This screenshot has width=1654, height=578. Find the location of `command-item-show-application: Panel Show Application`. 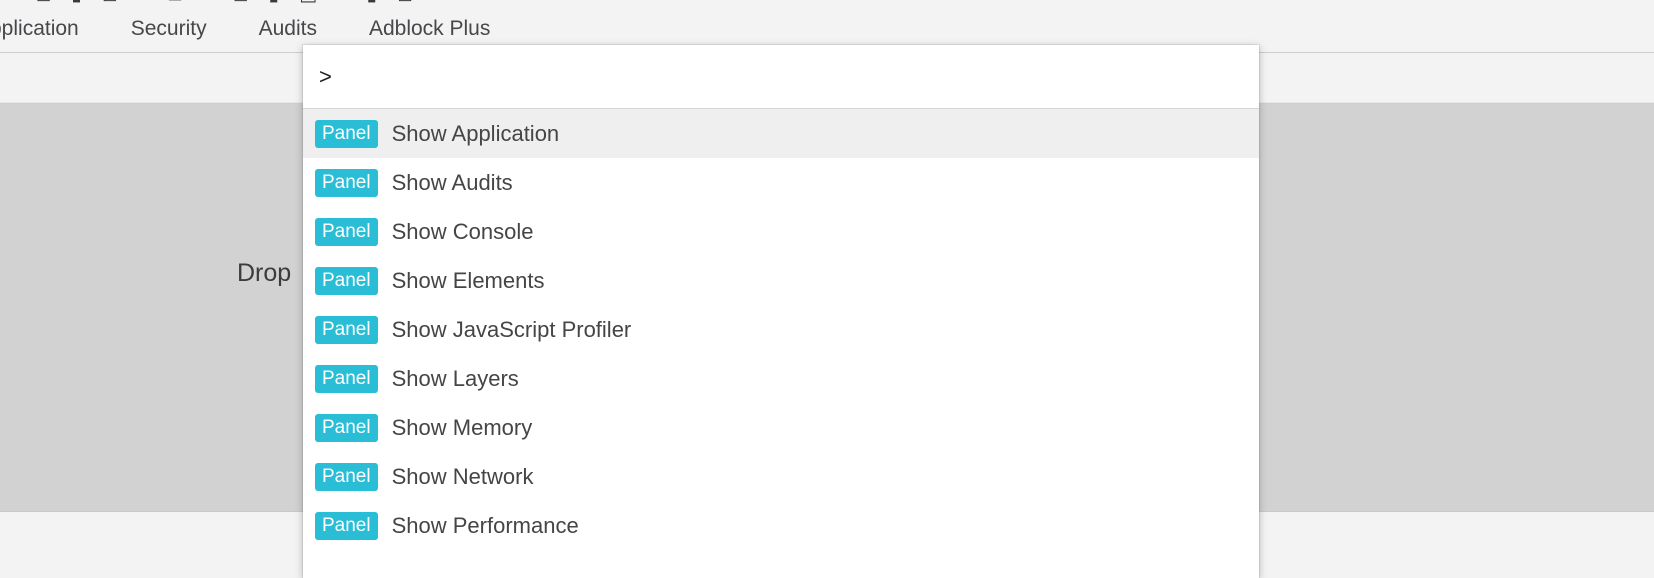

command-item-show-application: Panel Show Application is located at coordinates (781, 133).